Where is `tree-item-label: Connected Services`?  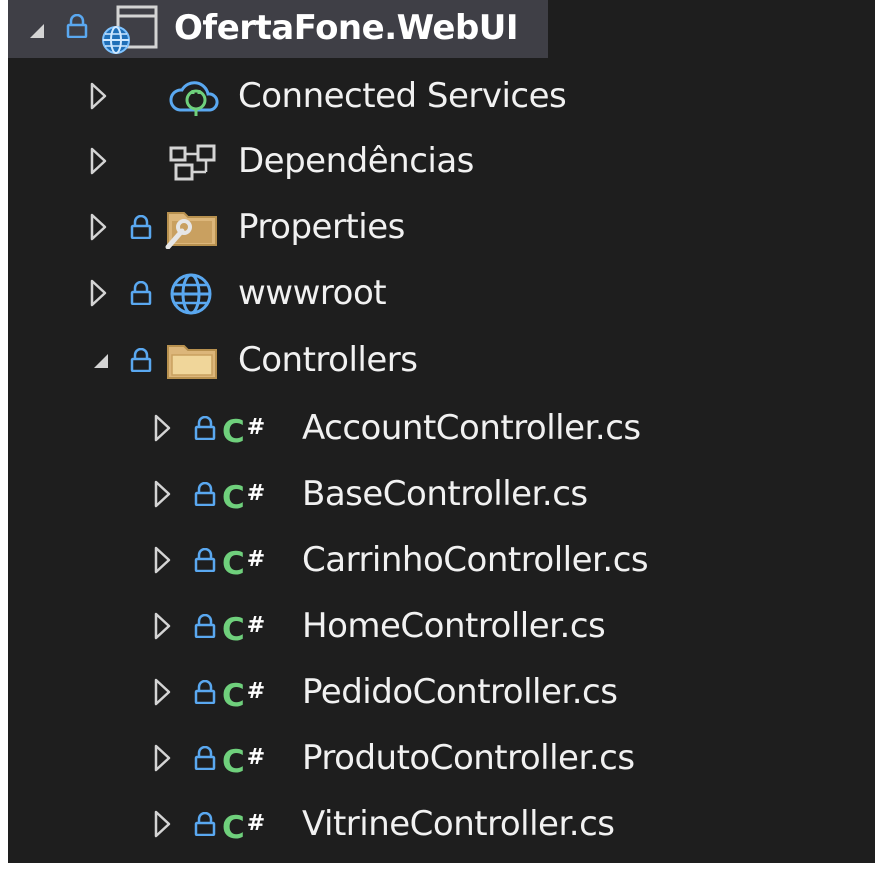
tree-item-label: Connected Services is located at coordinates (402, 96).